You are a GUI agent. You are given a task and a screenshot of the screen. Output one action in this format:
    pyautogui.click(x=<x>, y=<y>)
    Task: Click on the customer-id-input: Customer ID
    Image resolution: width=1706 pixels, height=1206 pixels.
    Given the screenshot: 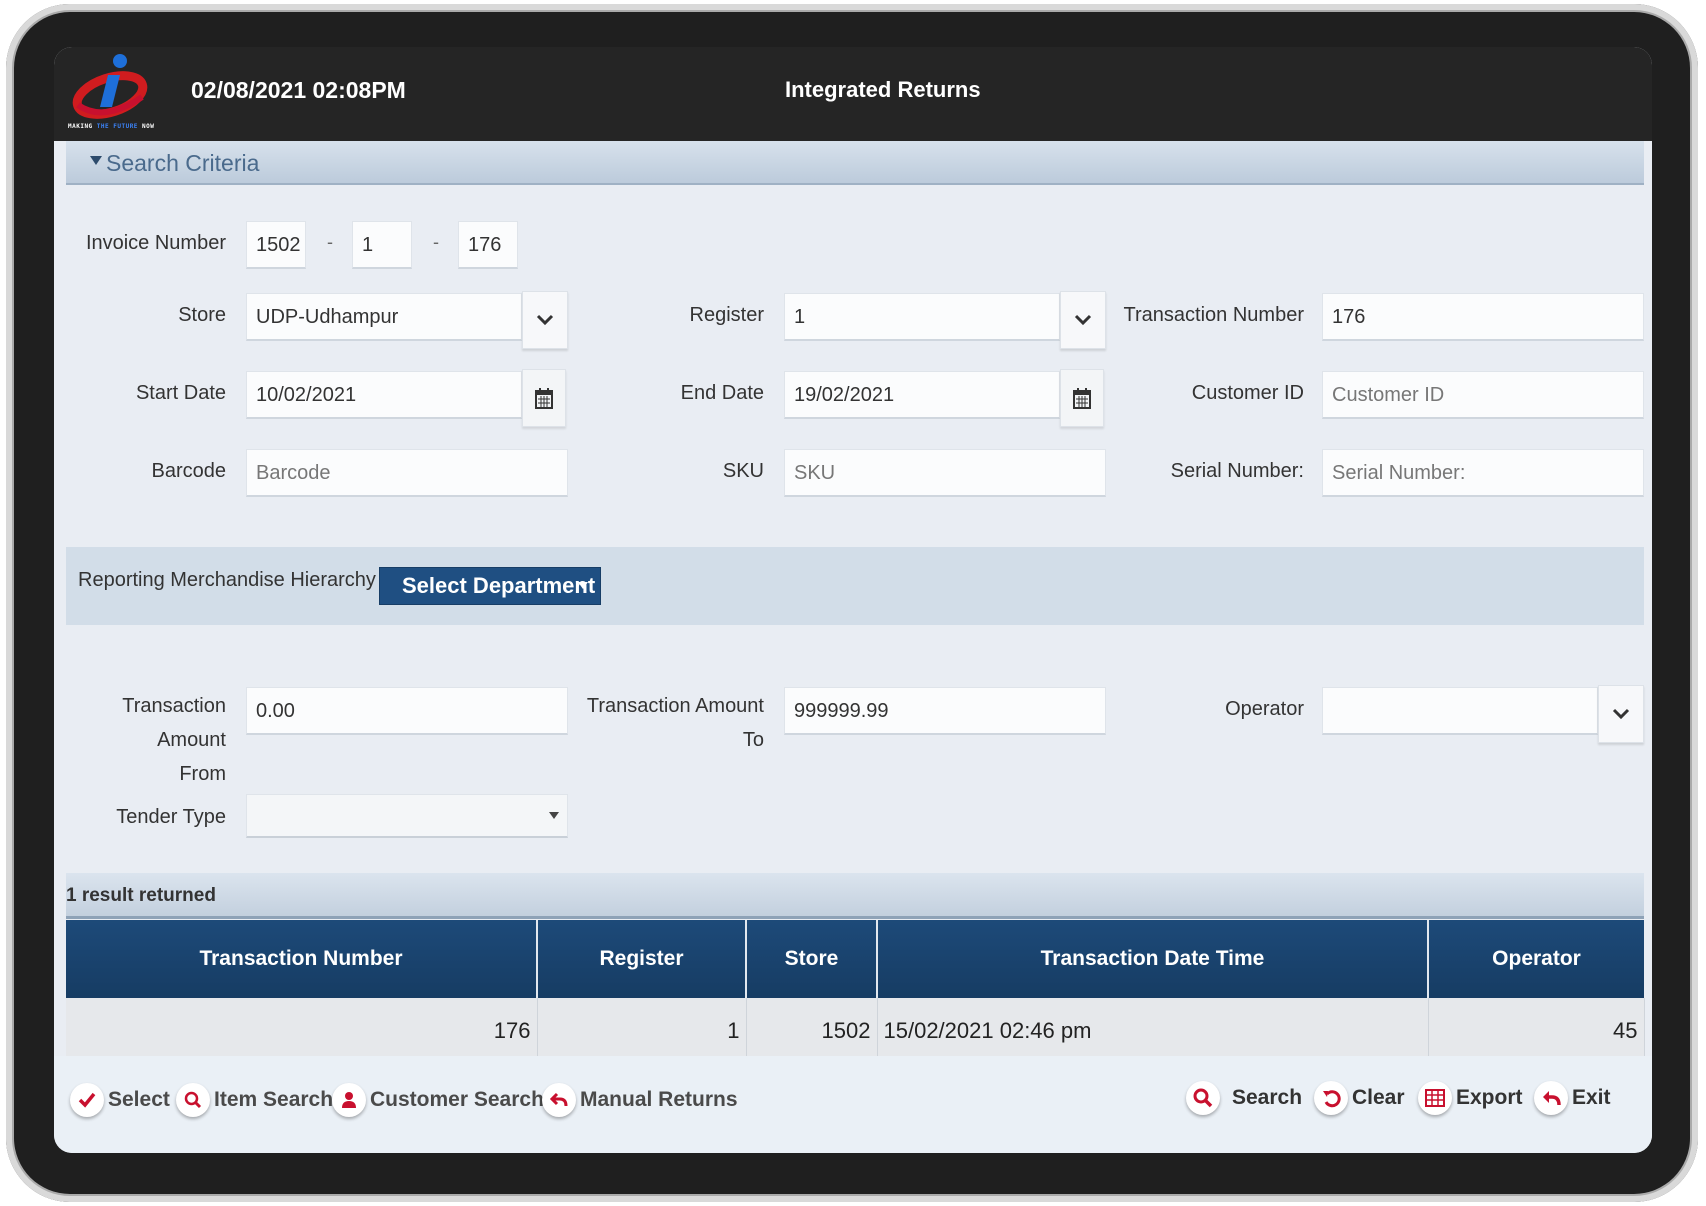 What is the action you would take?
    pyautogui.click(x=1483, y=395)
    